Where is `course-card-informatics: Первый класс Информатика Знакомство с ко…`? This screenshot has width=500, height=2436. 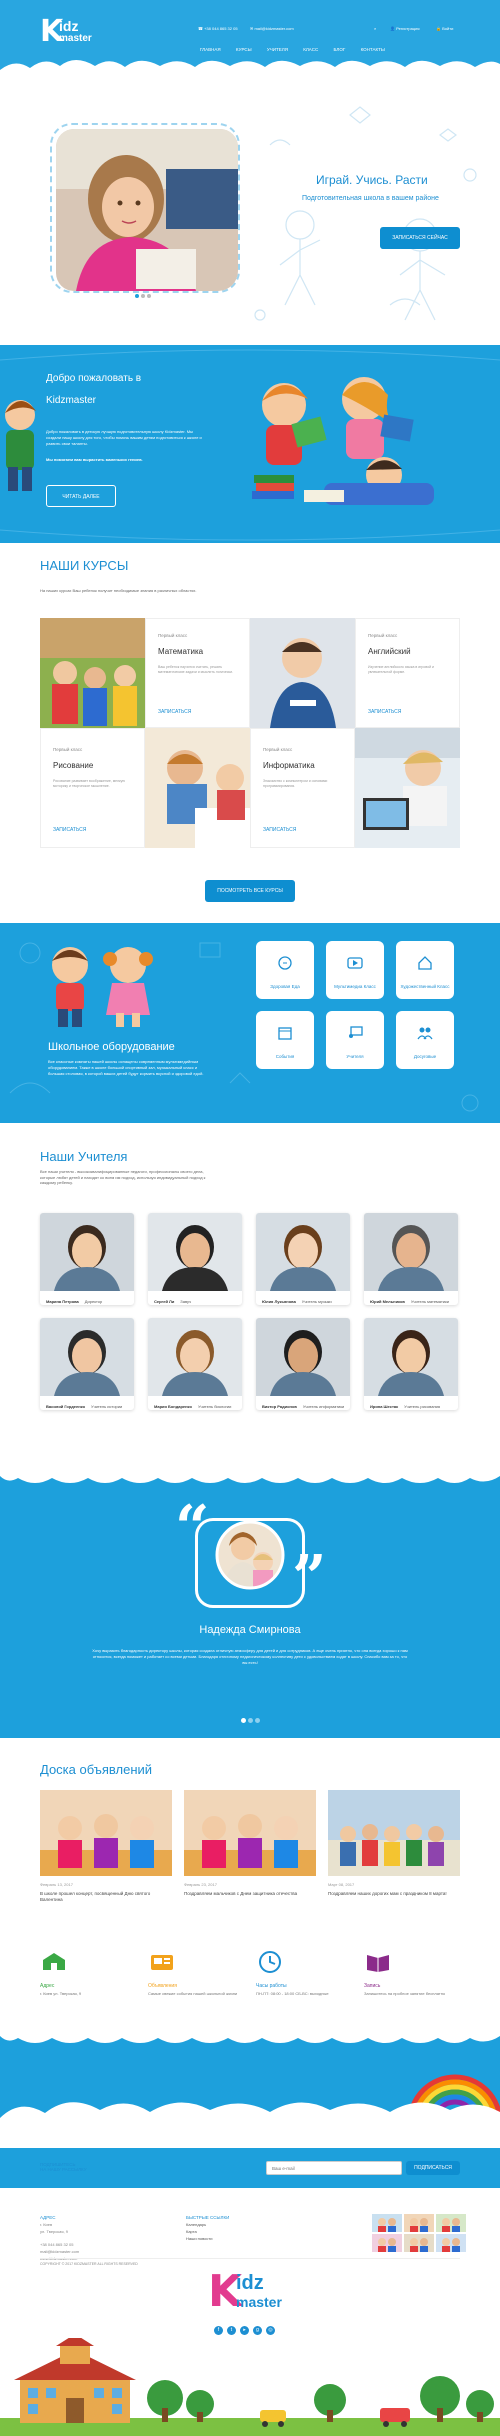
course-card-informatics: Первый класс Информатика Знакомство с ко… is located at coordinates (302, 788).